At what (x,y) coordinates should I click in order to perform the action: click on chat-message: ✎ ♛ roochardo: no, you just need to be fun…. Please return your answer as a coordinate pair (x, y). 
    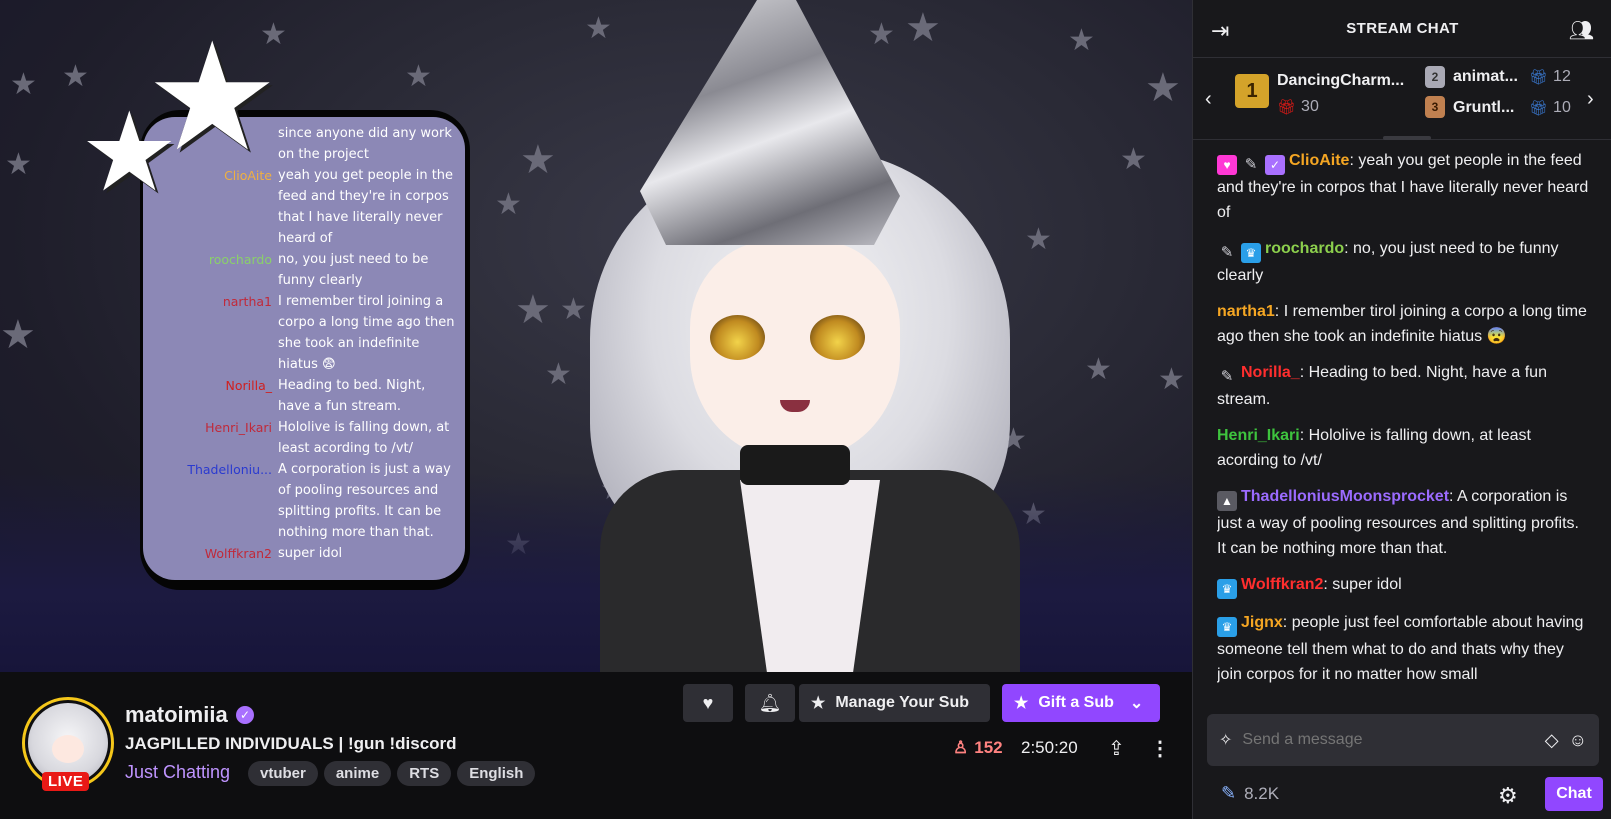
    Looking at the image, I should click on (1404, 262).